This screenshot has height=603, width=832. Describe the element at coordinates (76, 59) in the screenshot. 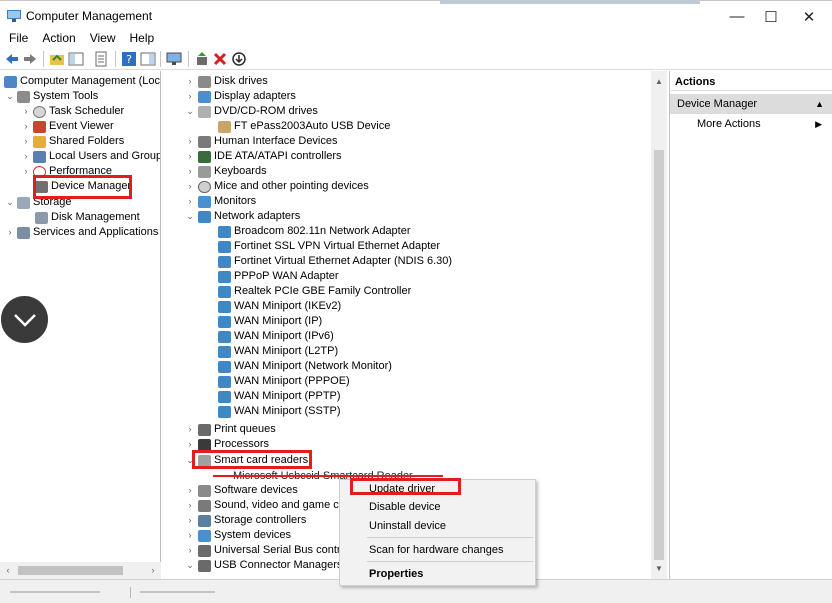

I see `show-tree-icon` at that location.